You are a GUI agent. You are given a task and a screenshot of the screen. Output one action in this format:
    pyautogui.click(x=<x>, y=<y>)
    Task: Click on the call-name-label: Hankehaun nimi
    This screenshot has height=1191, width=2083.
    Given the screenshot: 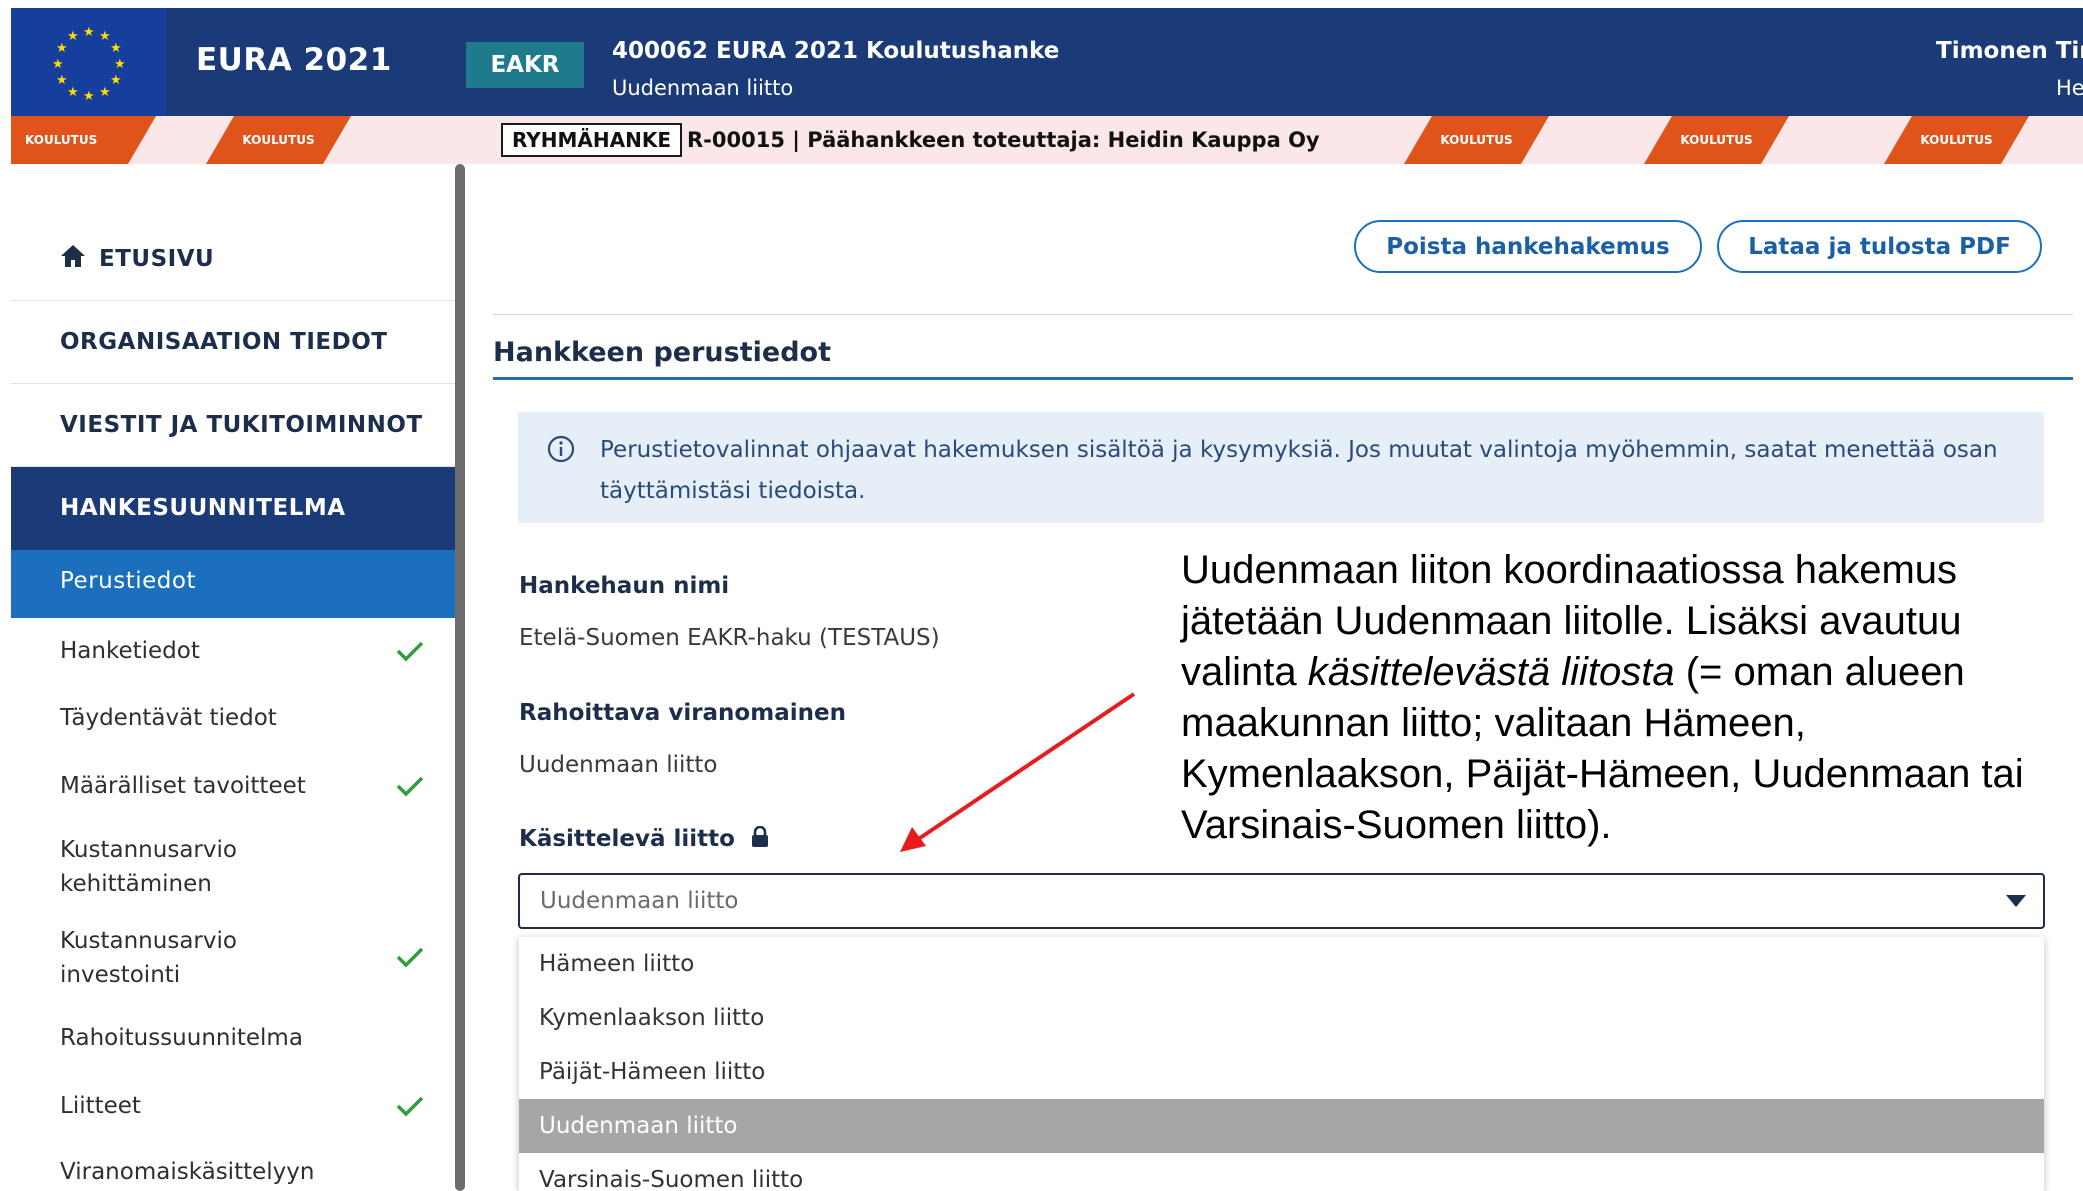 What is the action you would take?
    pyautogui.click(x=624, y=586)
    